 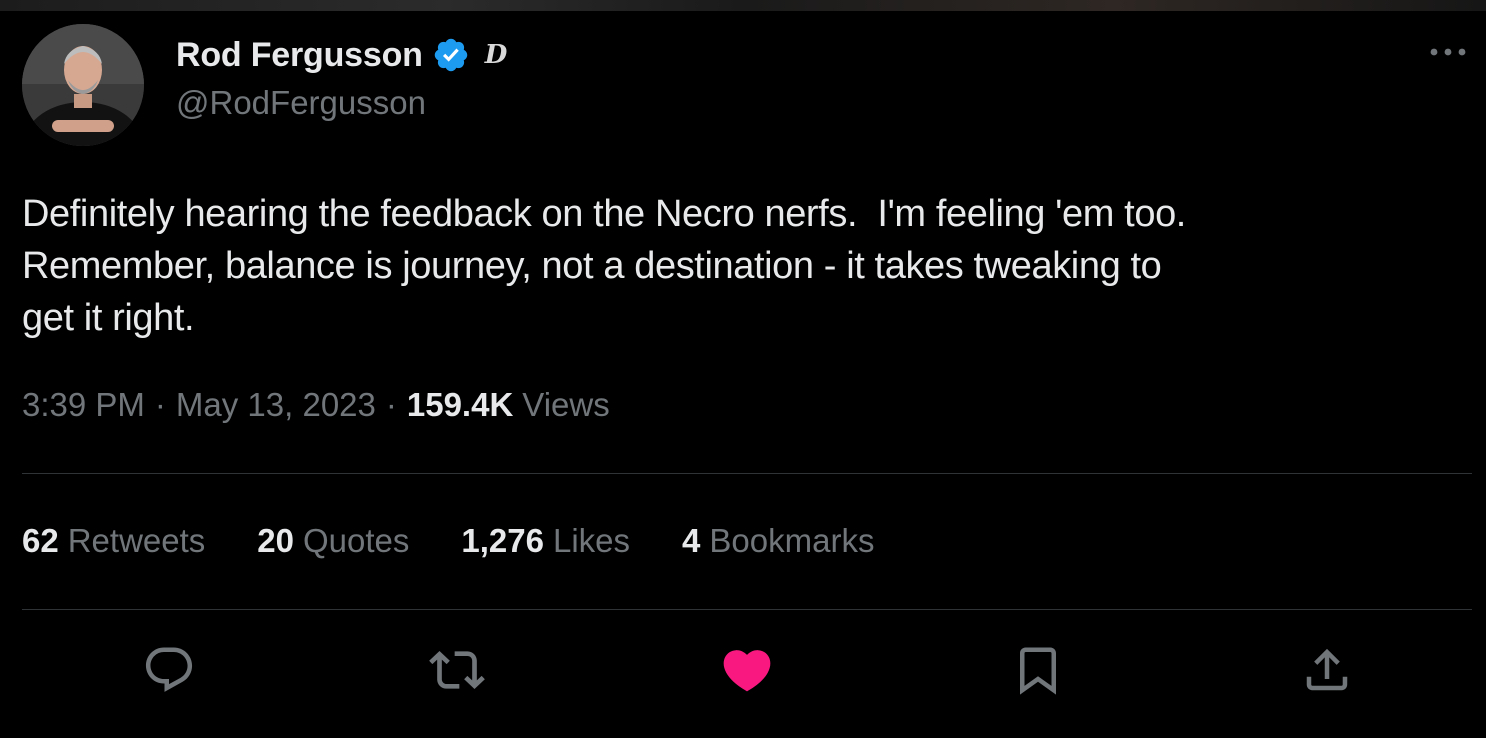 I want to click on stat-label: Quotes, so click(x=356, y=540).